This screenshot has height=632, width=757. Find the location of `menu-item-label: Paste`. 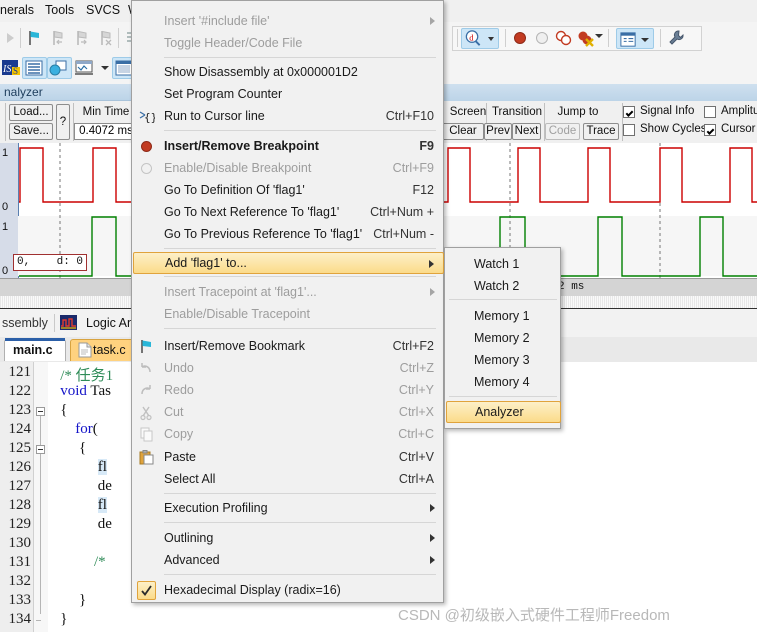

menu-item-label: Paste is located at coordinates (180, 457).